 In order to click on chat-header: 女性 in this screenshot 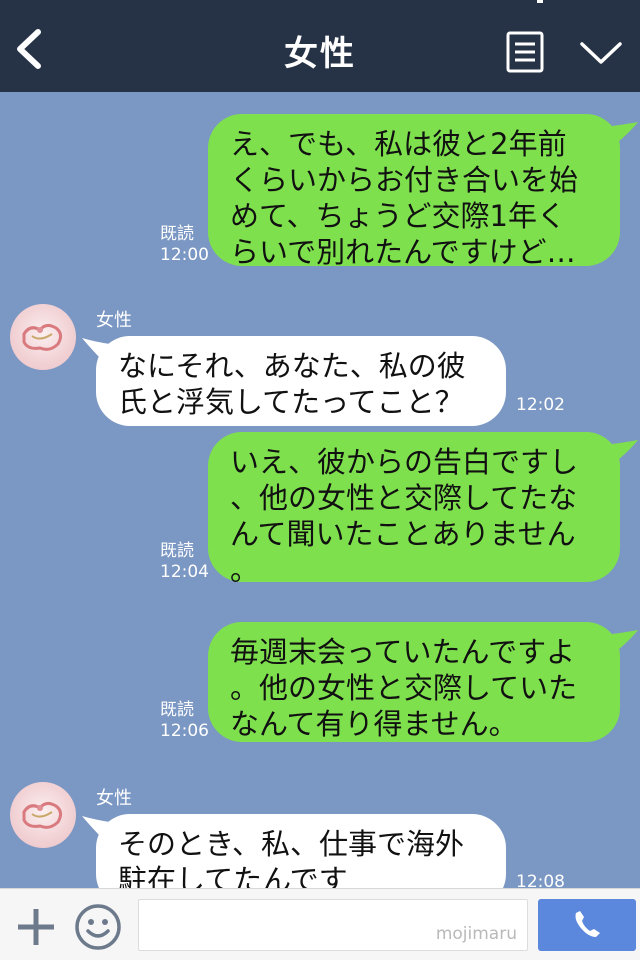, I will do `click(320, 46)`.